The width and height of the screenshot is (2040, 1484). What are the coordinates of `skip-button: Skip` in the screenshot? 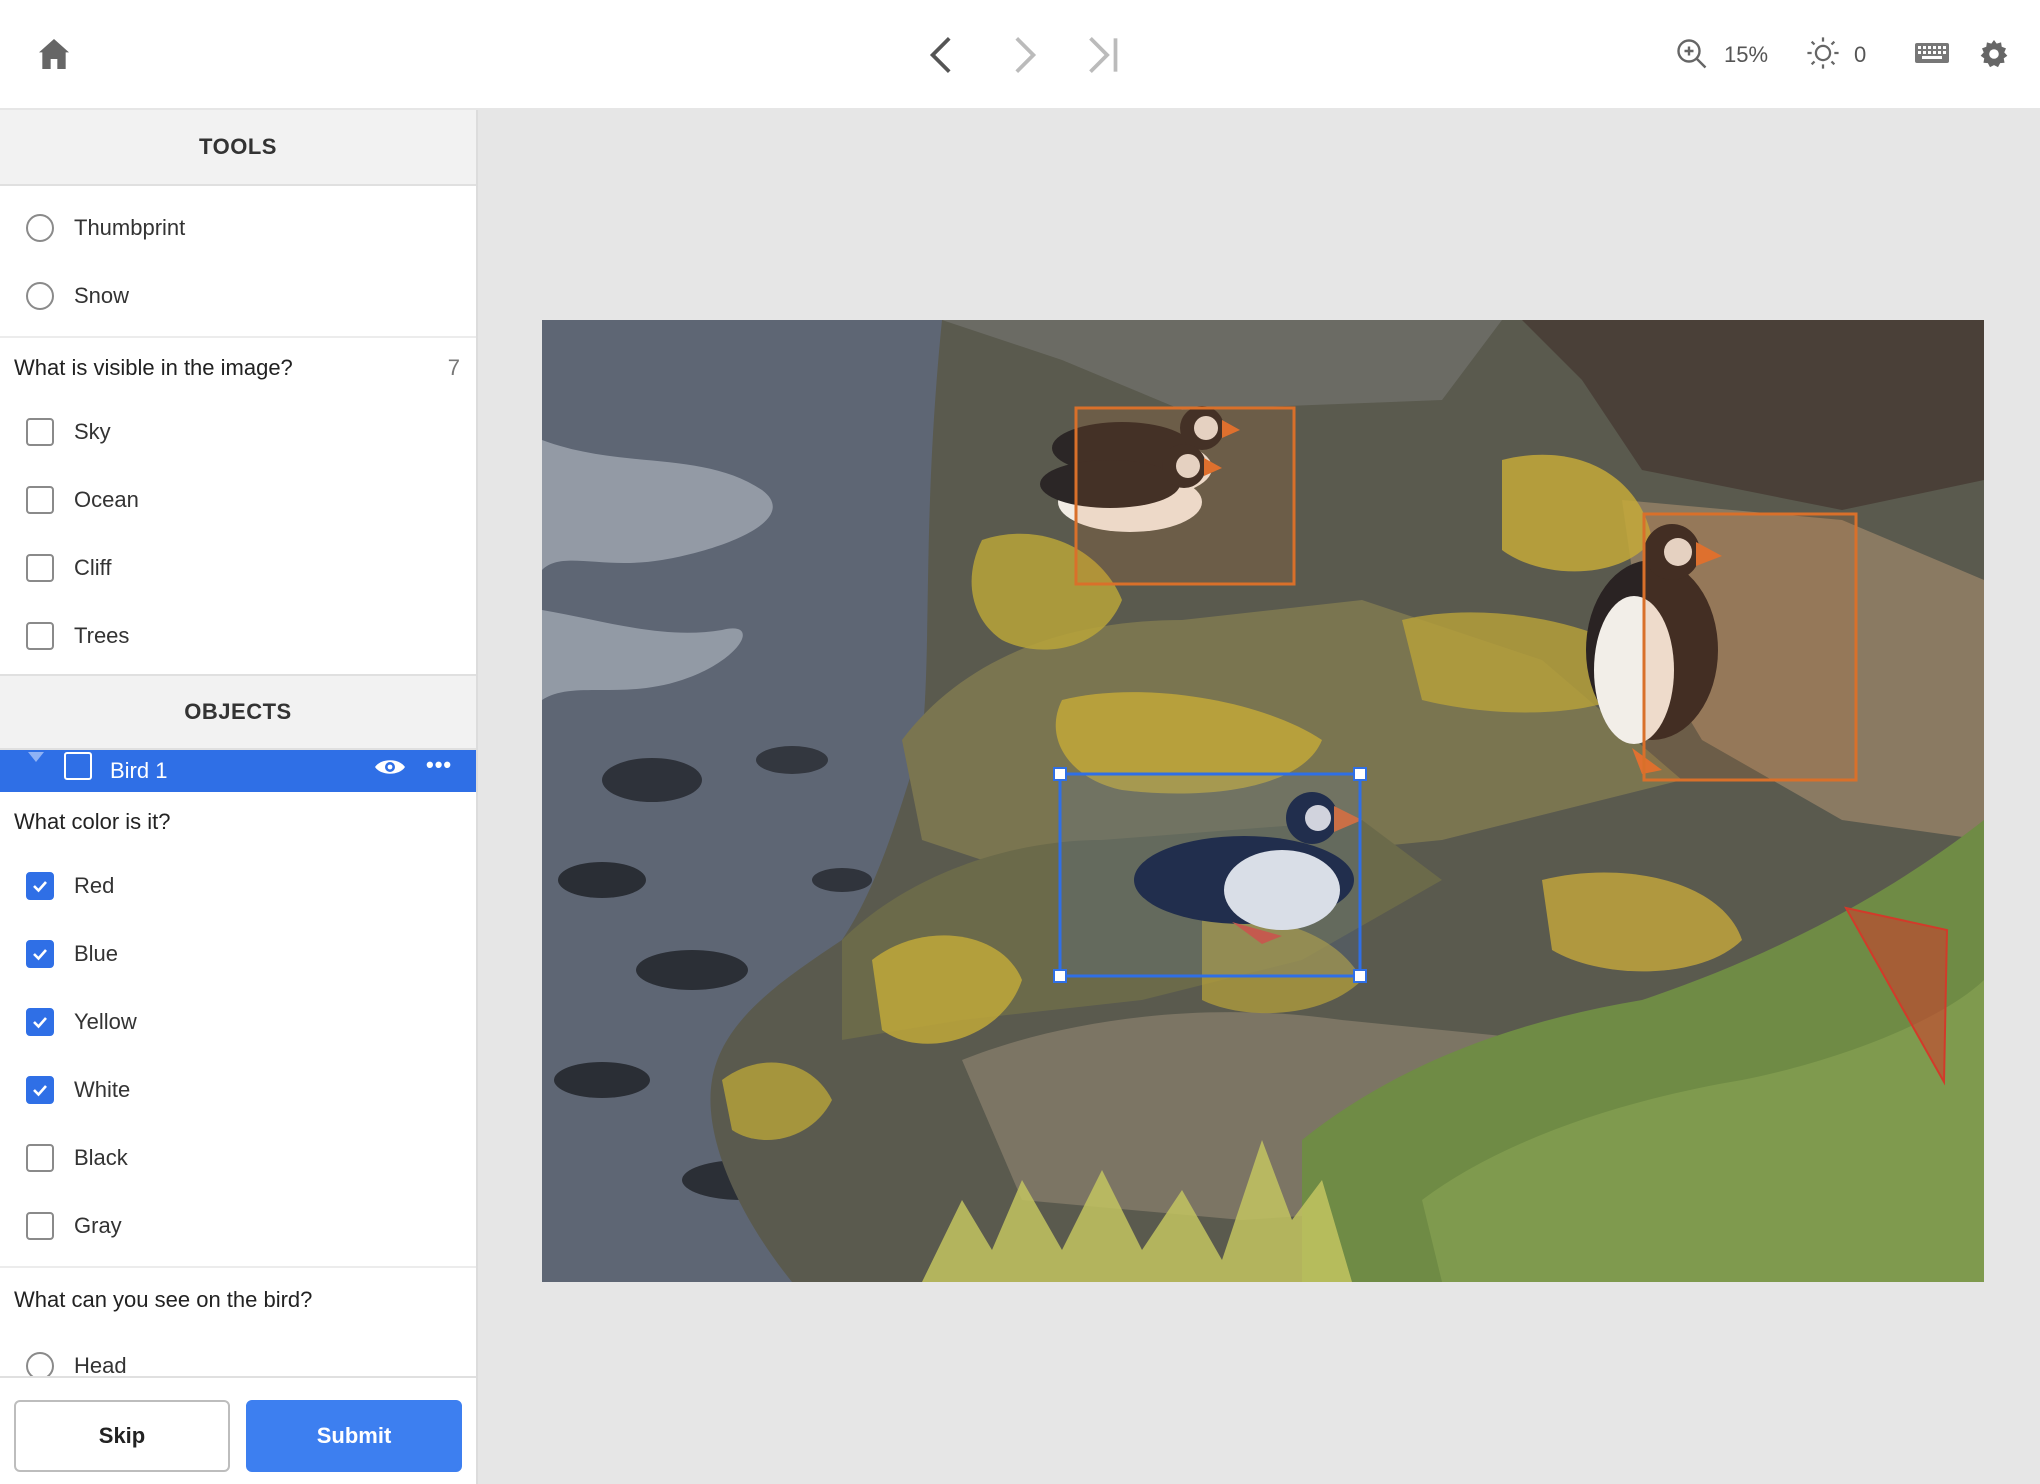 It's located at (122, 1436).